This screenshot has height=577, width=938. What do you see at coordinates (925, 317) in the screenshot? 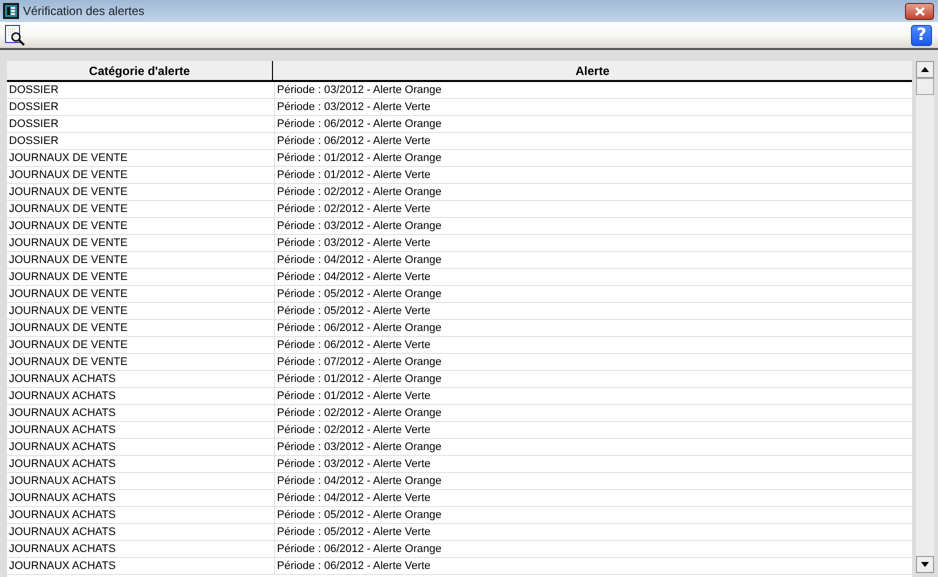
I see `scrollbar` at bounding box center [925, 317].